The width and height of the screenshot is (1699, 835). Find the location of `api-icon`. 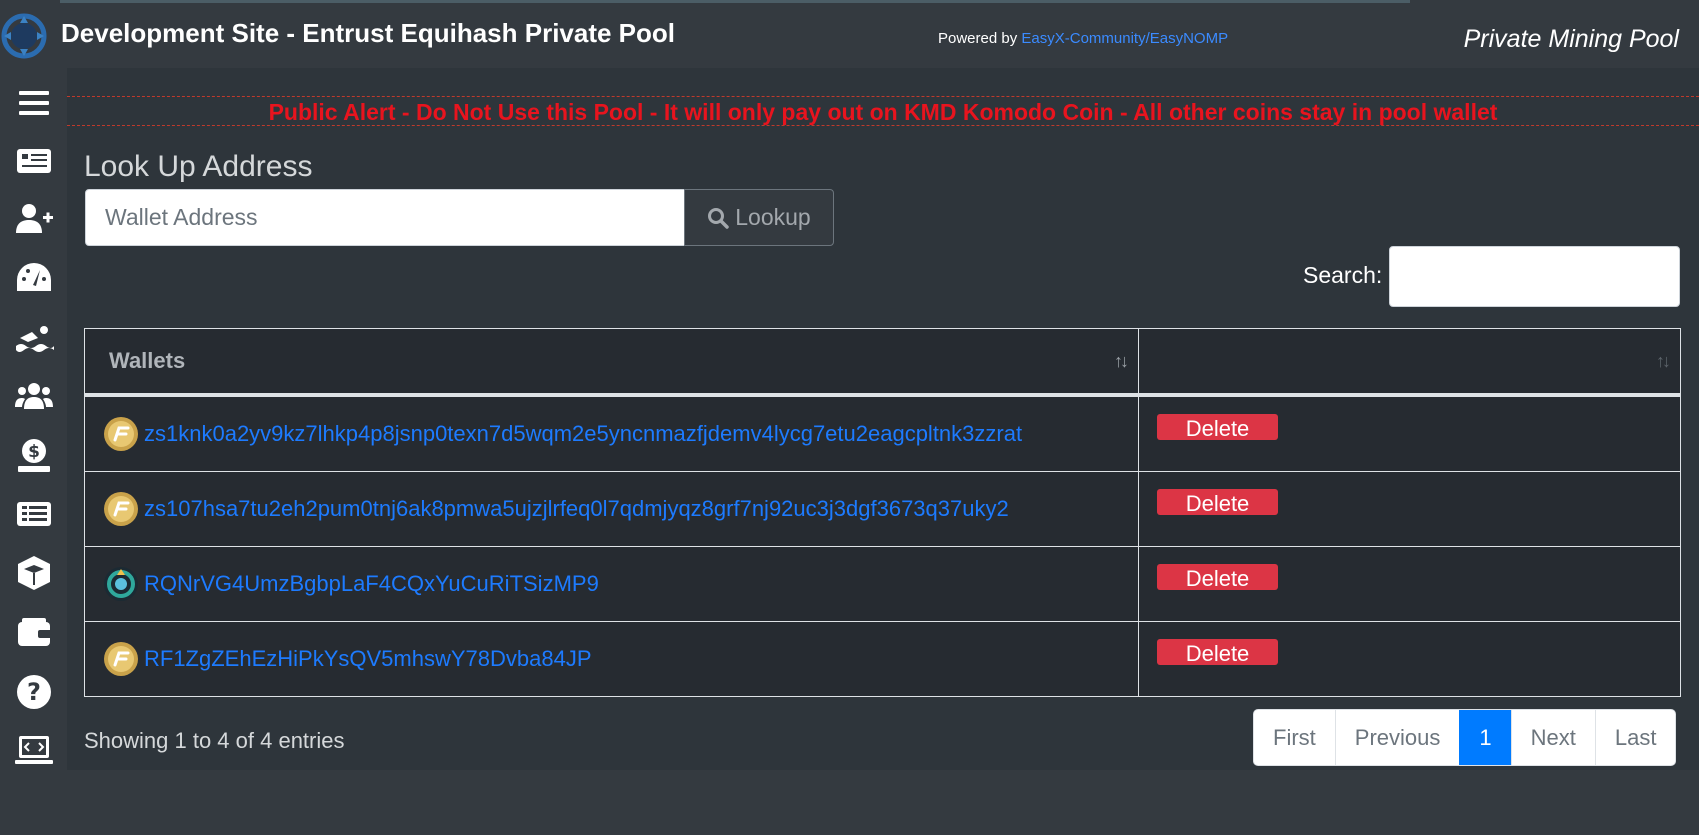

api-icon is located at coordinates (34, 750).